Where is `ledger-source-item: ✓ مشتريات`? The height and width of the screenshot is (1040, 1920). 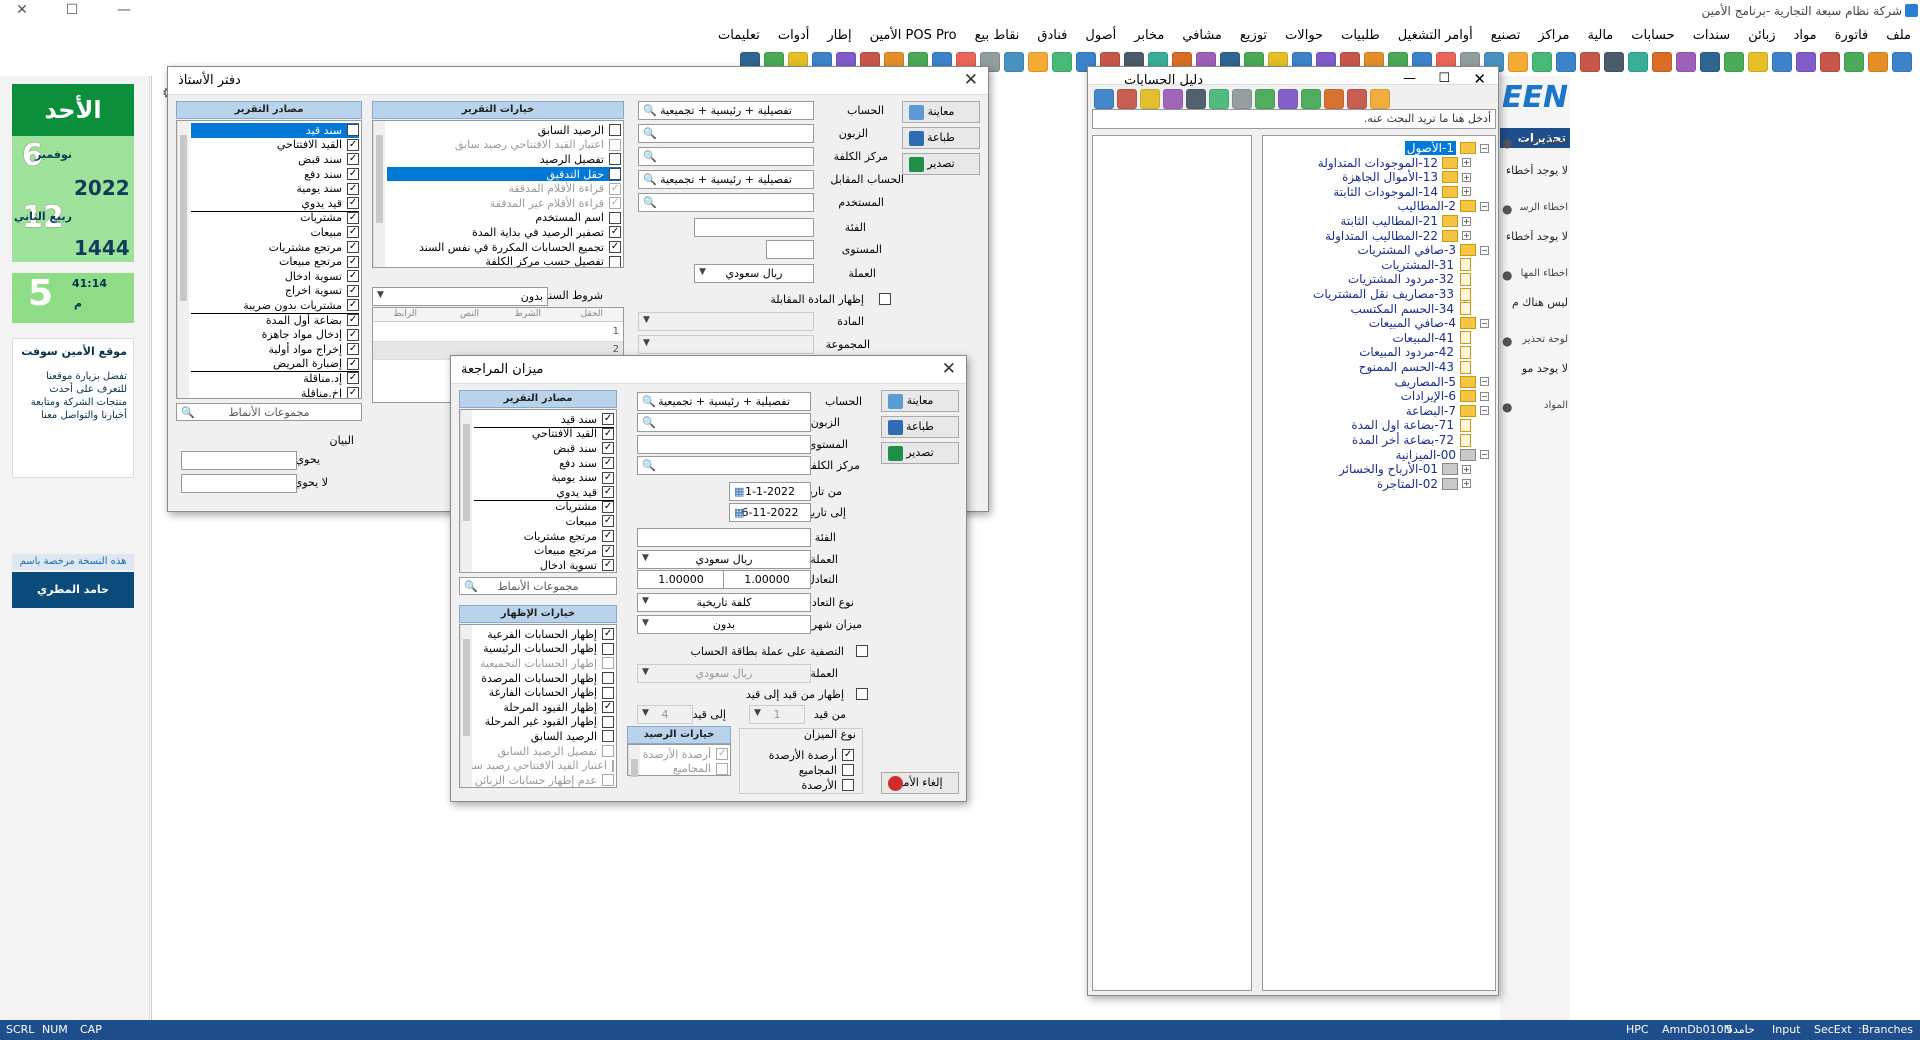
ledger-source-item: ✓ مشتريات is located at coordinates (275, 218).